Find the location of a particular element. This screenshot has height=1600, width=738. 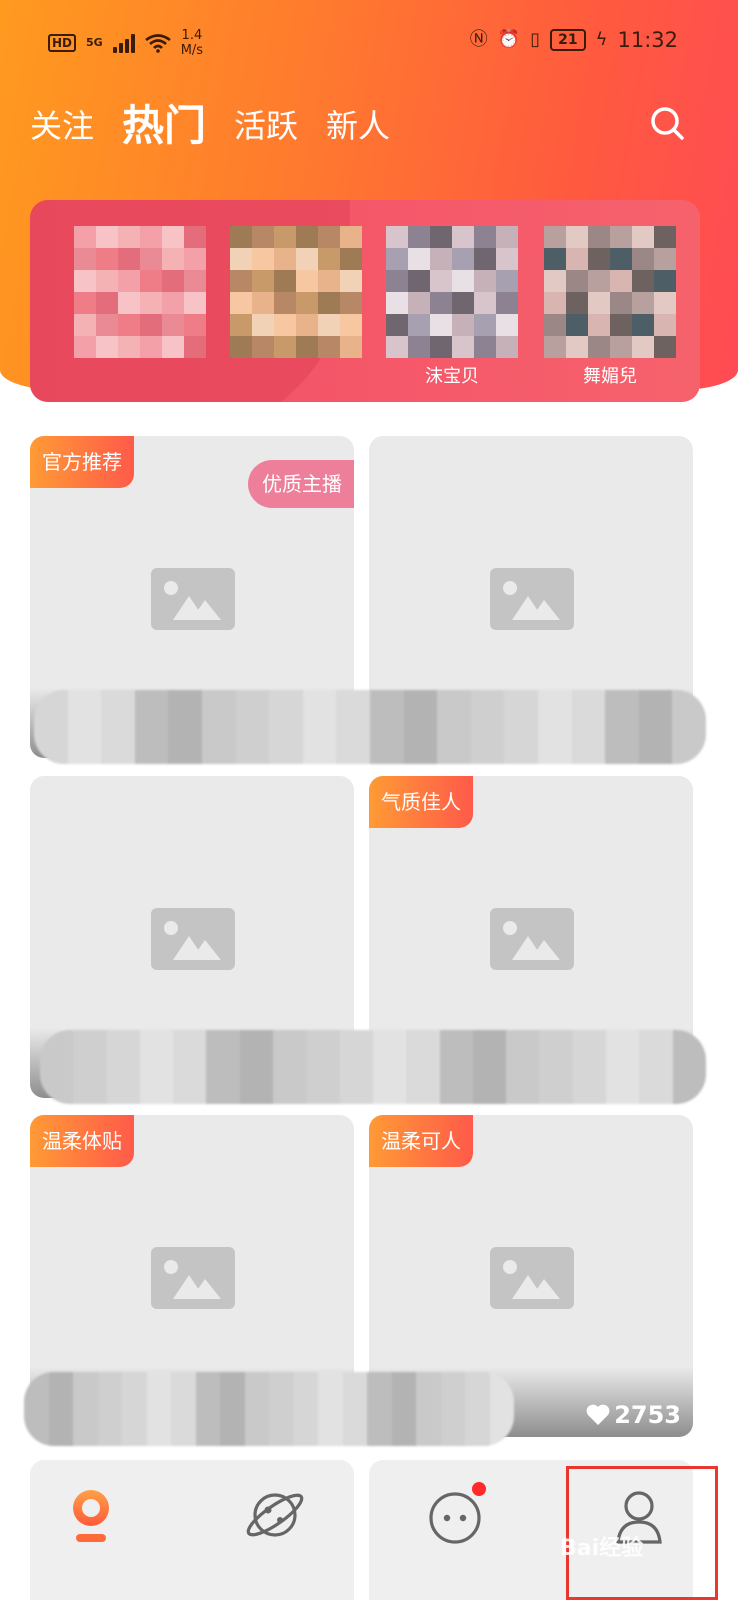

banner-avatar-4: 舞媚兒 is located at coordinates (610, 307).